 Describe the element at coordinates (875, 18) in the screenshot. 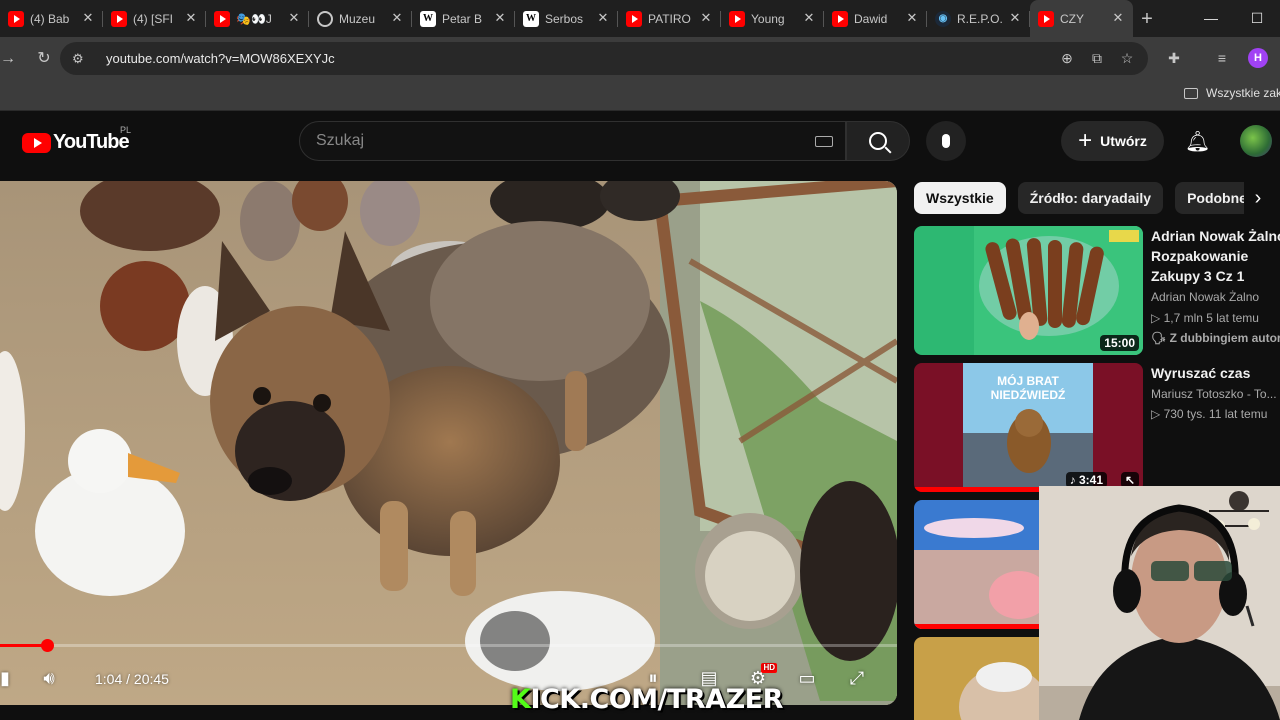

I see `browser-tab: Dawid ✕` at that location.